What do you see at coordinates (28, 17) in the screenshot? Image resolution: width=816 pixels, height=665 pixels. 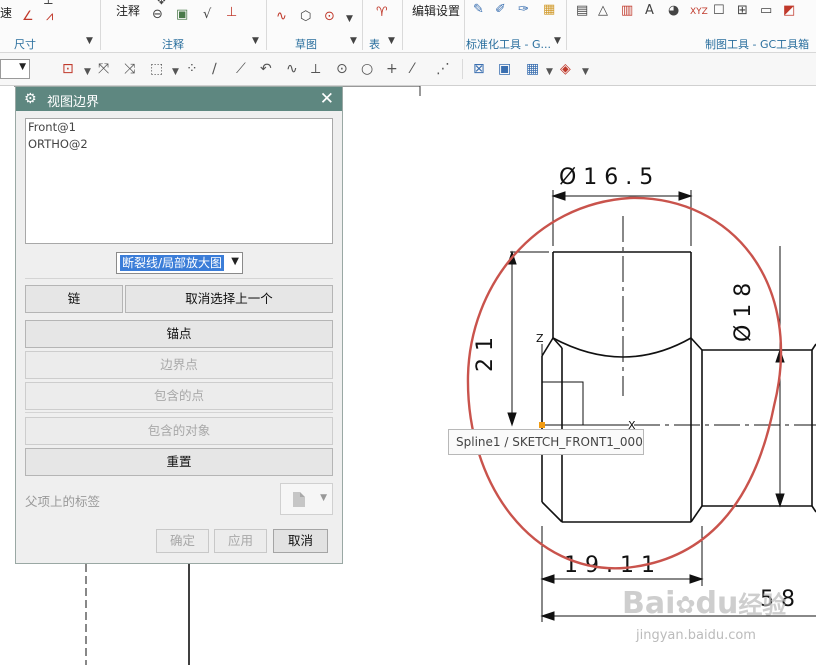 I see `dimension-icon: ∠` at bounding box center [28, 17].